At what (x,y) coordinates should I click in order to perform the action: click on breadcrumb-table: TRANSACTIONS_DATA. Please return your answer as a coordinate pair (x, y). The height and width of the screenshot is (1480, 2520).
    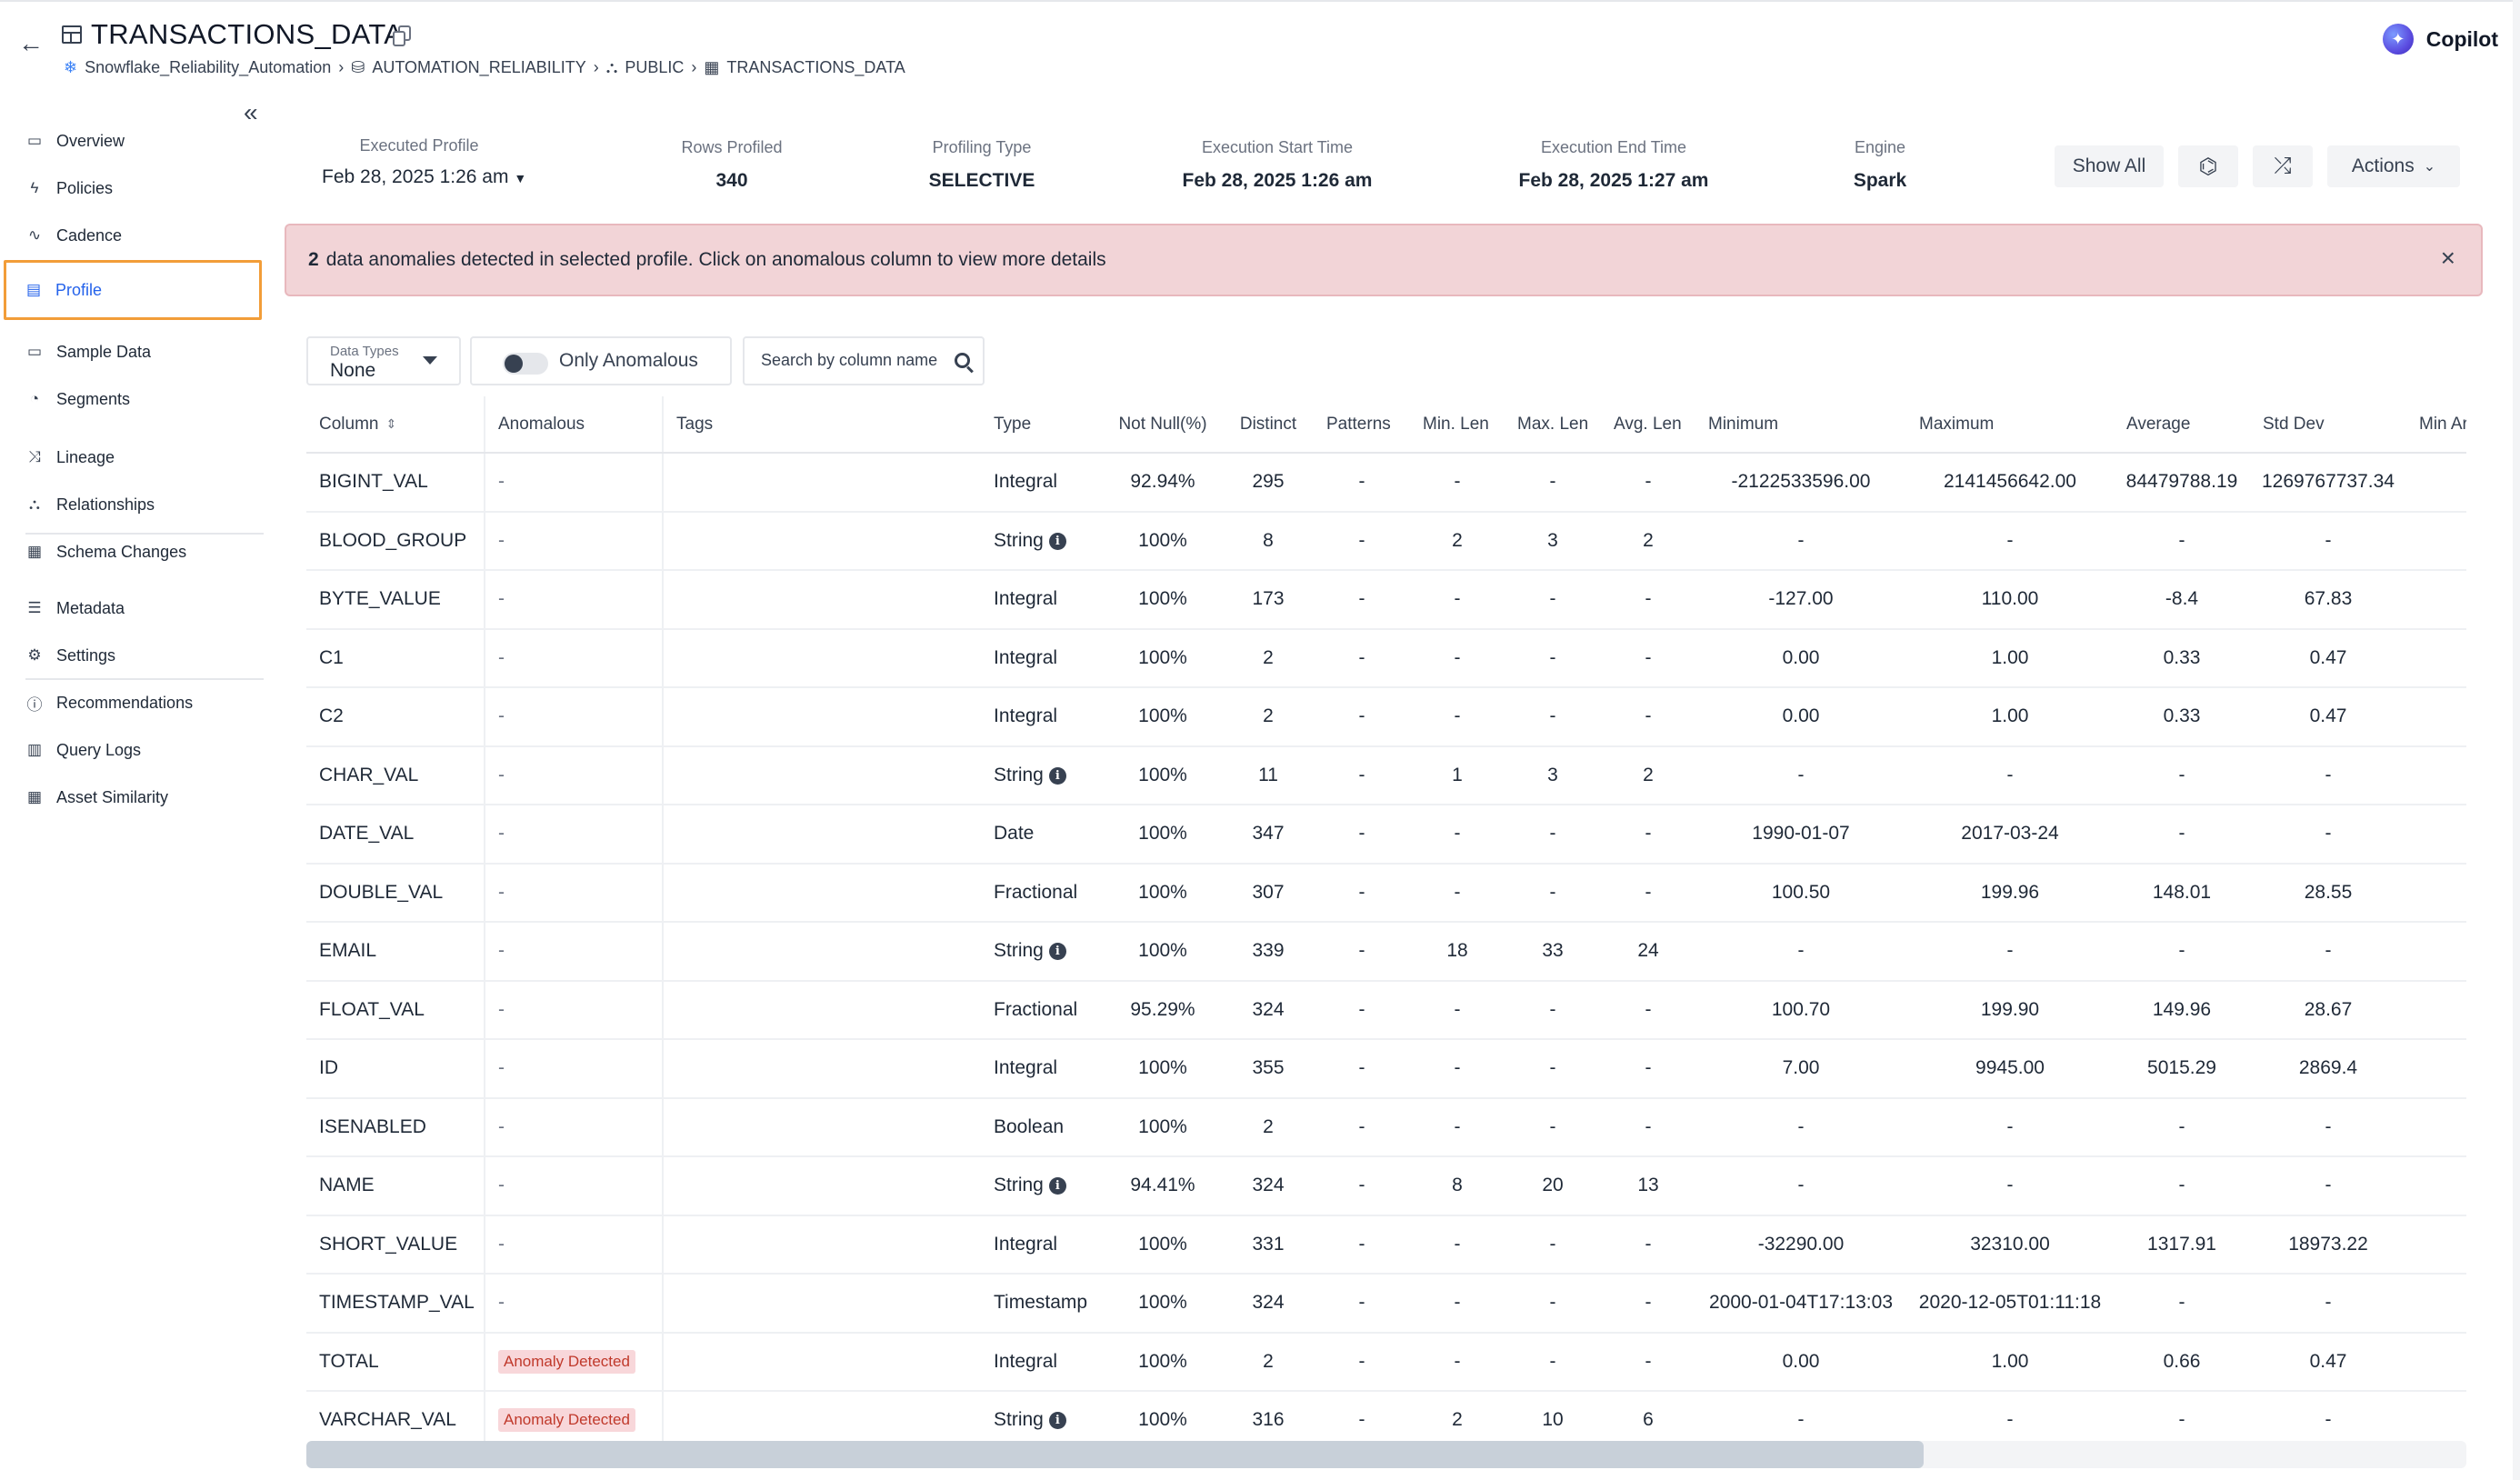
    Looking at the image, I should click on (815, 67).